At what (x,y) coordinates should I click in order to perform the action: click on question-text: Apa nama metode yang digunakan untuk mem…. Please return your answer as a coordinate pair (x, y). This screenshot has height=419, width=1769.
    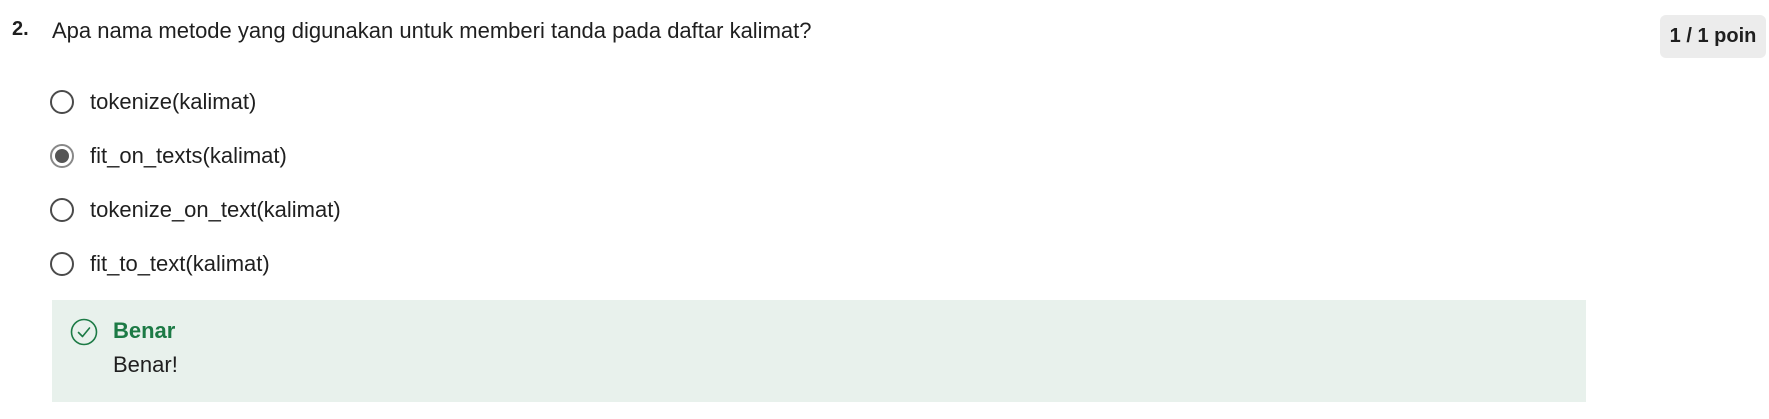
    Looking at the image, I should click on (432, 30).